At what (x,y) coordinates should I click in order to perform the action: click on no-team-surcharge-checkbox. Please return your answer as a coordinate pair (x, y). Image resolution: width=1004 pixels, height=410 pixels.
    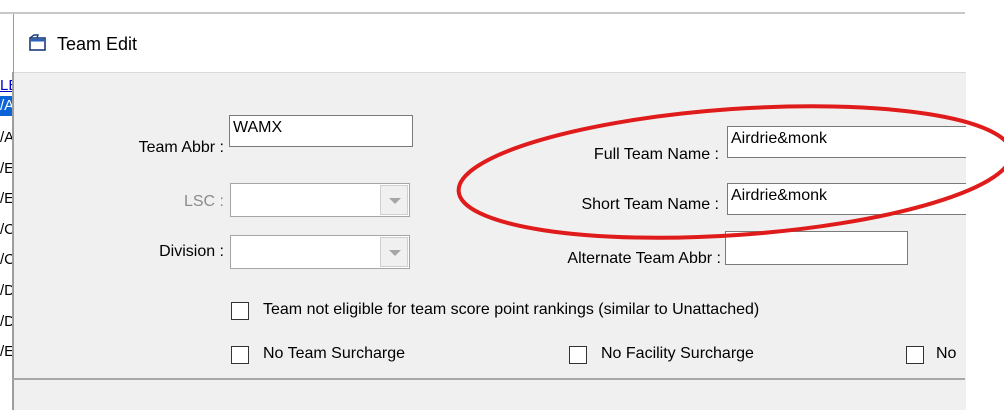
    Looking at the image, I should click on (240, 355).